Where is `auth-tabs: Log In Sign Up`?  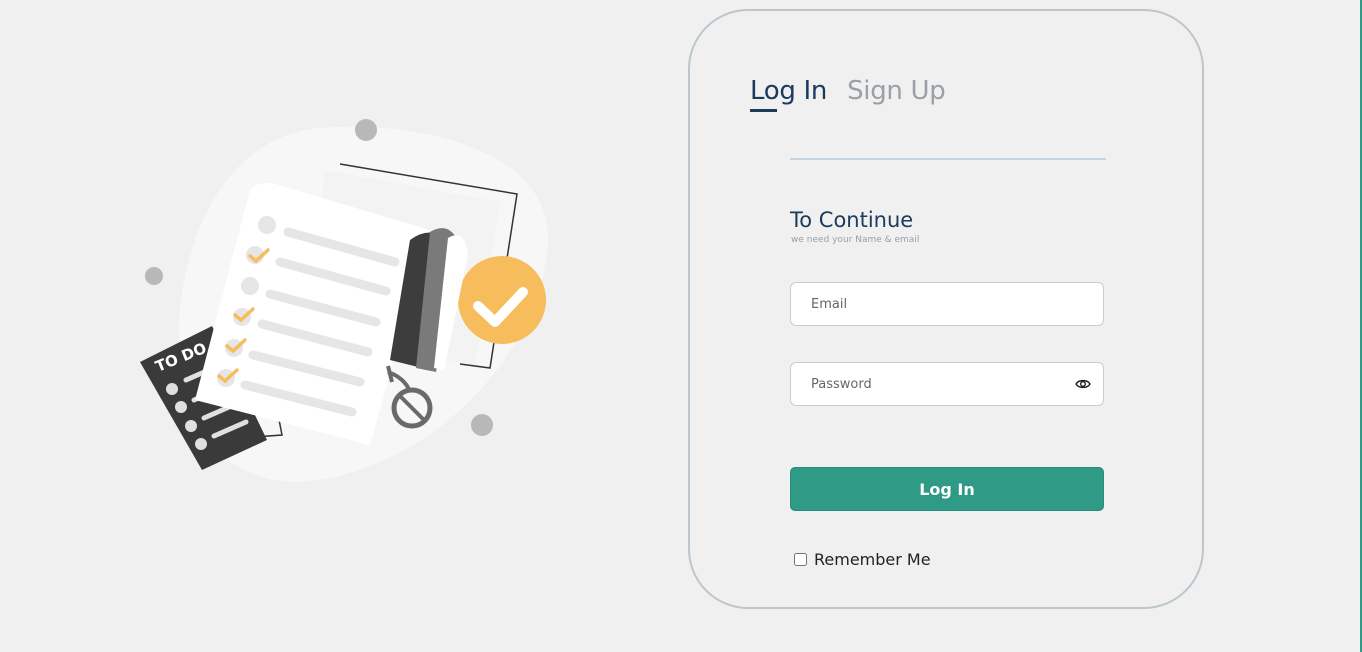
auth-tabs: Log In Sign Up is located at coordinates (848, 91).